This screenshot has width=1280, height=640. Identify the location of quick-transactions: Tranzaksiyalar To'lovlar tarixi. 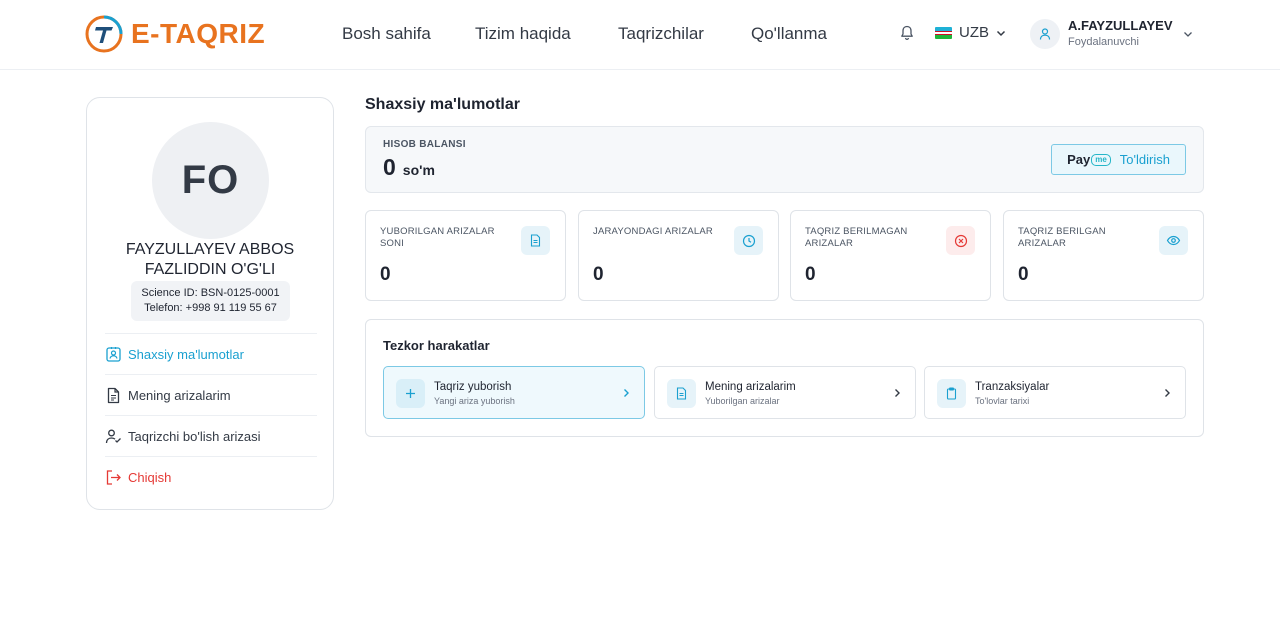
(1055, 392).